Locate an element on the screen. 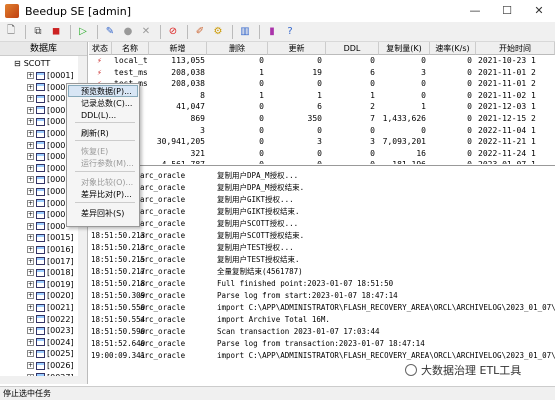 The width and height of the screenshot is (555, 400). grid-cell: 2 is located at coordinates (351, 106).